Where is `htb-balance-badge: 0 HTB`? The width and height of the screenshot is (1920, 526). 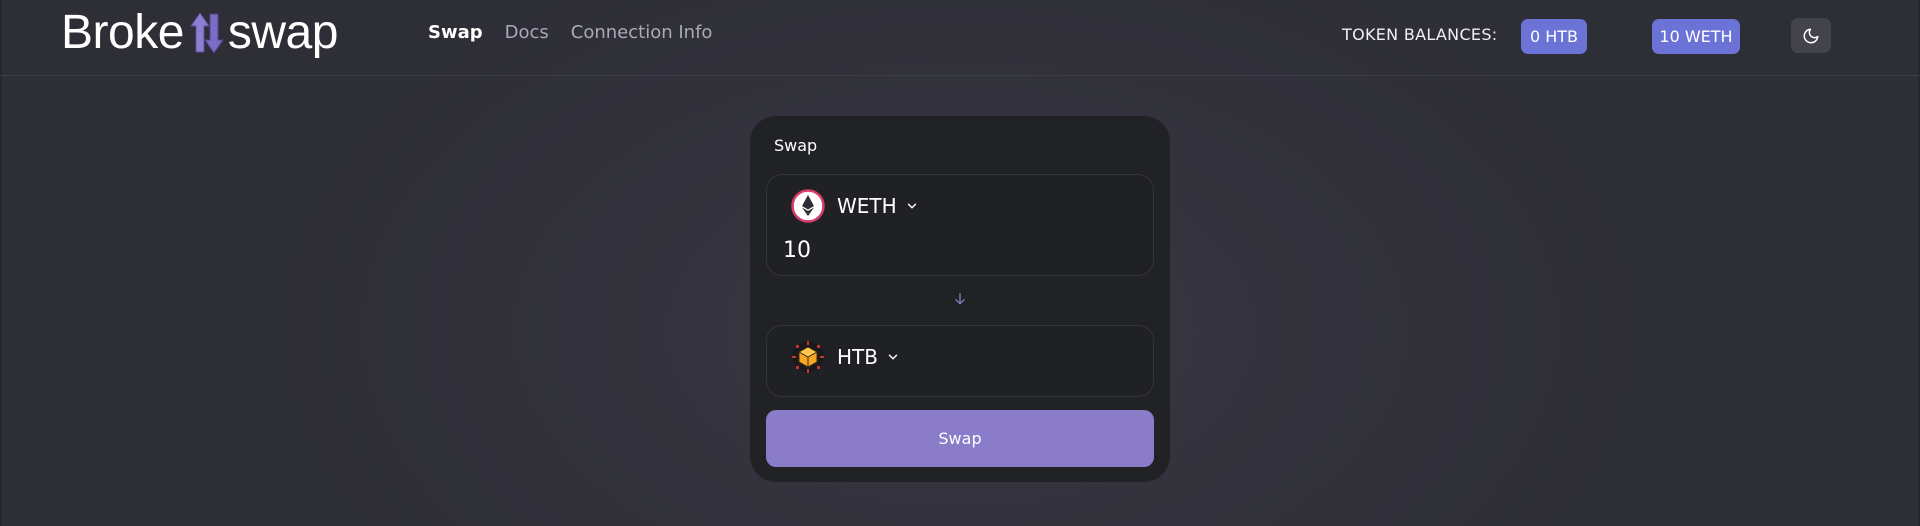
htb-balance-badge: 0 HTB is located at coordinates (1554, 36).